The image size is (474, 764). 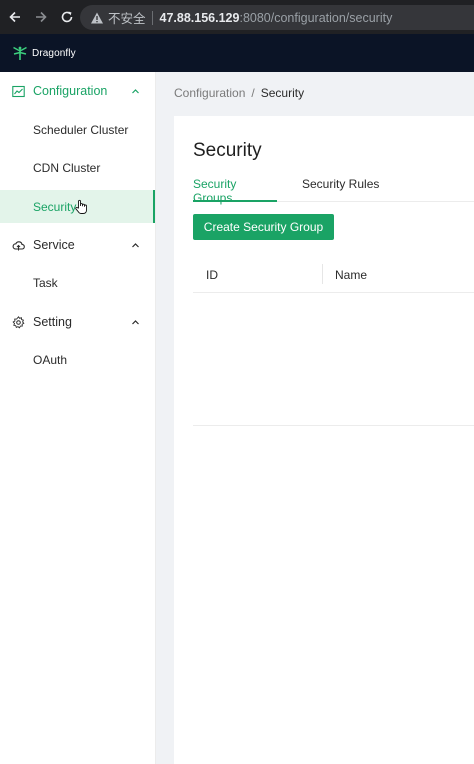 What do you see at coordinates (54, 245) in the screenshot?
I see `sidebar-group-label: Service` at bounding box center [54, 245].